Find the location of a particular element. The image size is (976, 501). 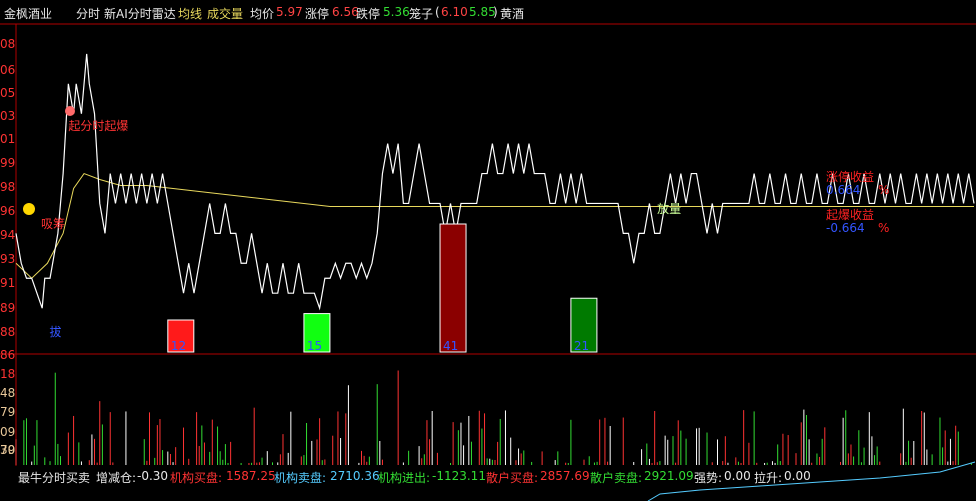

signal-dot-icon is located at coordinates (70, 111).